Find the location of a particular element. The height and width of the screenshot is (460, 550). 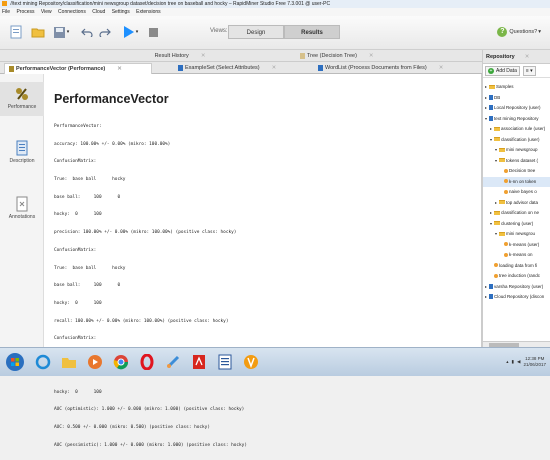

repository-tree-item: k-means on is located at coordinates (516, 255).